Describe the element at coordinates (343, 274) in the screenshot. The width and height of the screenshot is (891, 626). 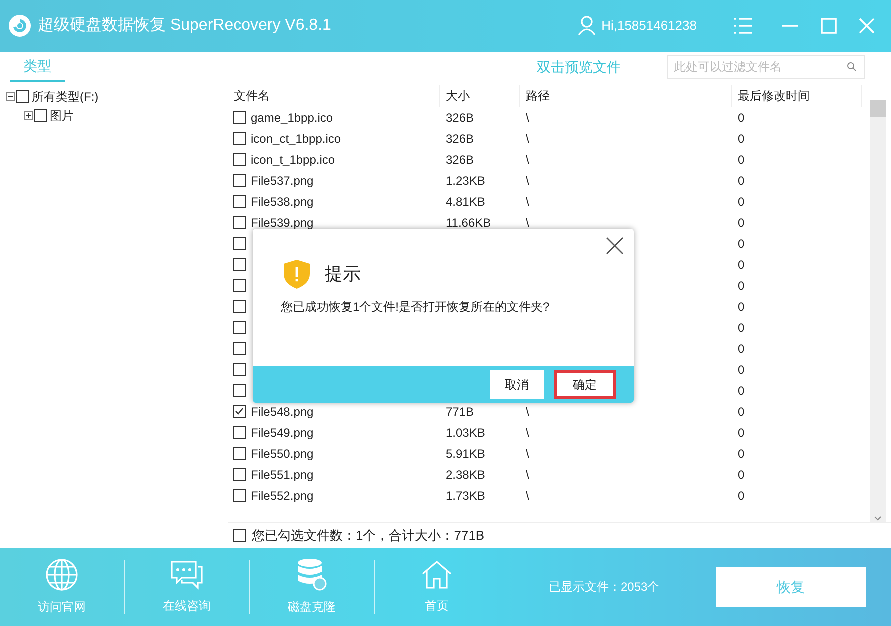
I see `dialog-title: 提示` at that location.